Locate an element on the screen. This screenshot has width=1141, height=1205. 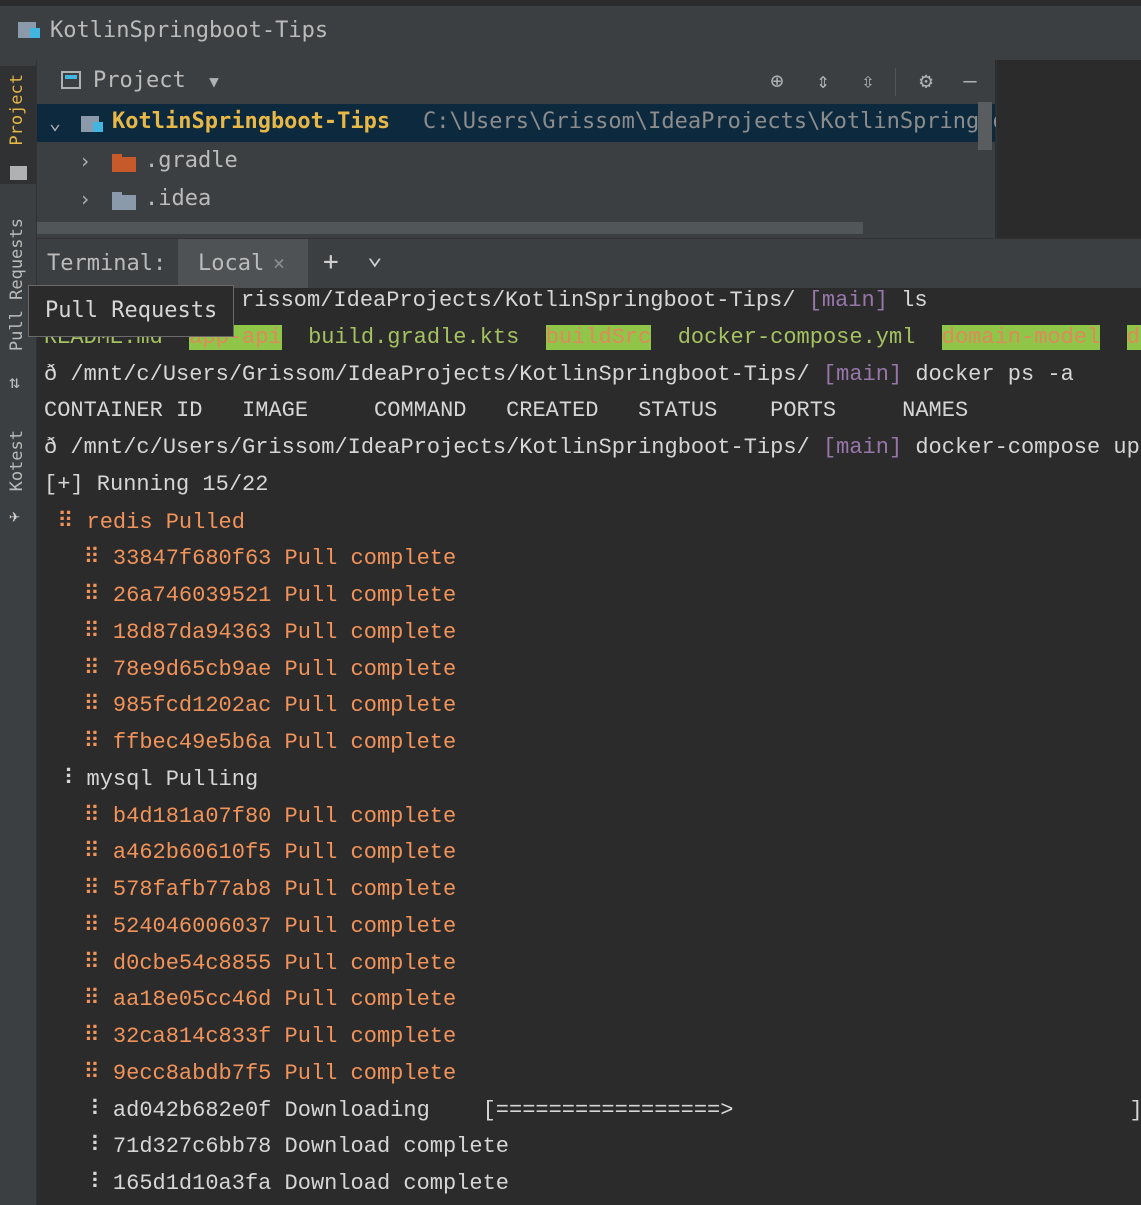
layer-line: ⠿ 524046006037 Pull complete is located at coordinates (250, 926).